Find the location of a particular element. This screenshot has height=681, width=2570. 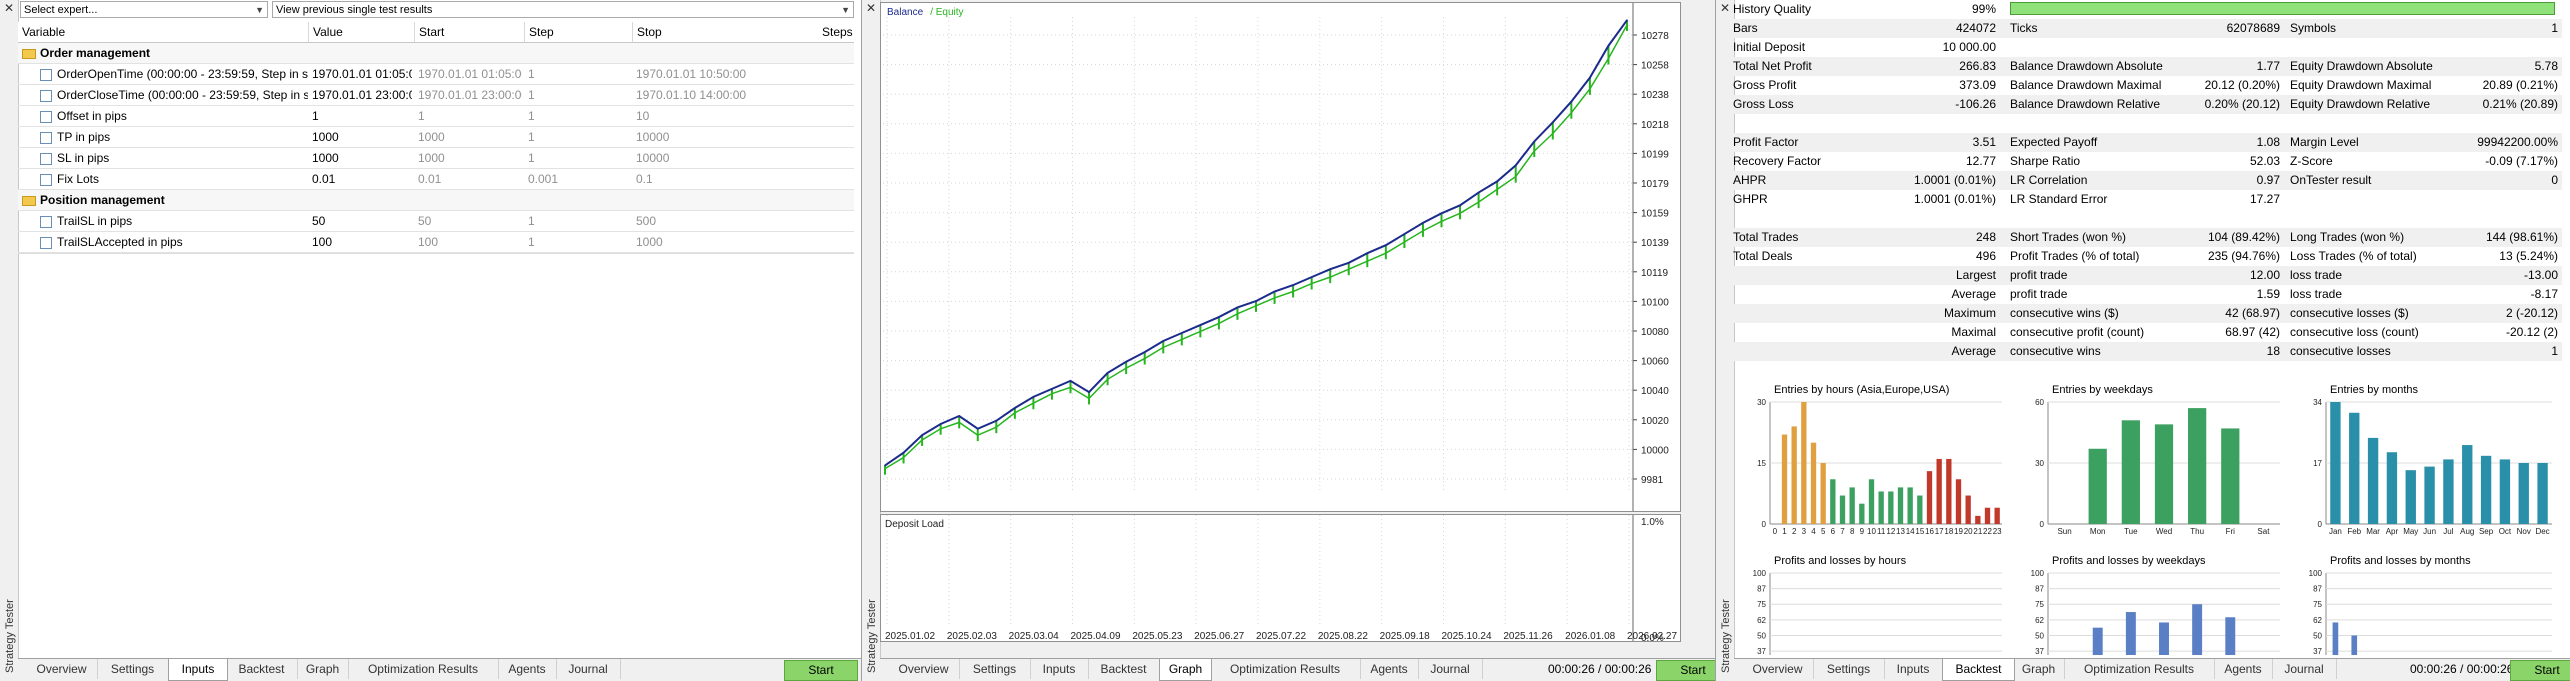

stat-label: Ticks is located at coordinates (2024, 28).